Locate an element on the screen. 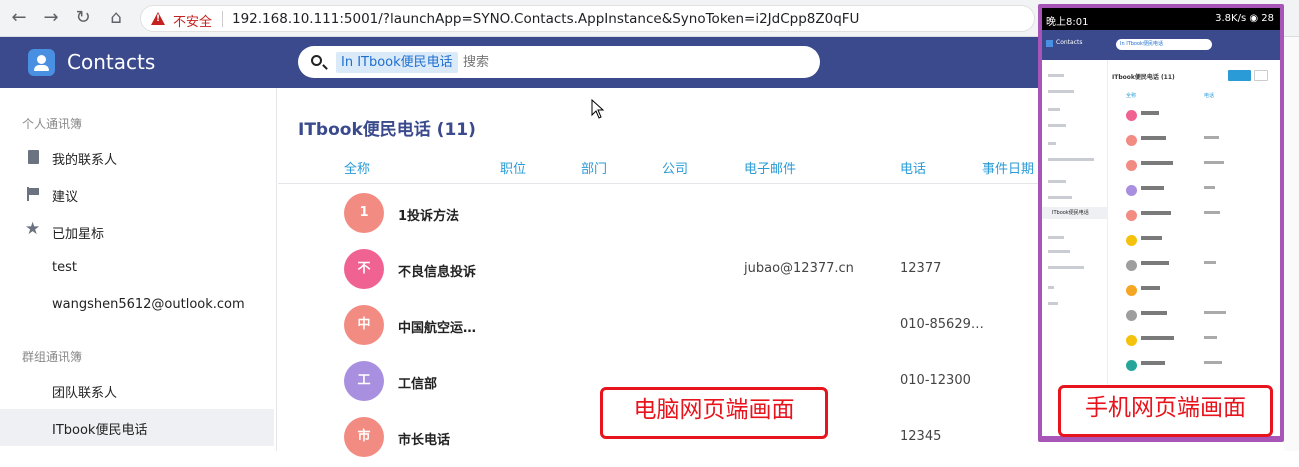 This screenshot has height=467, width=1299. sidebar-item-label: 建议 is located at coordinates (65, 197).